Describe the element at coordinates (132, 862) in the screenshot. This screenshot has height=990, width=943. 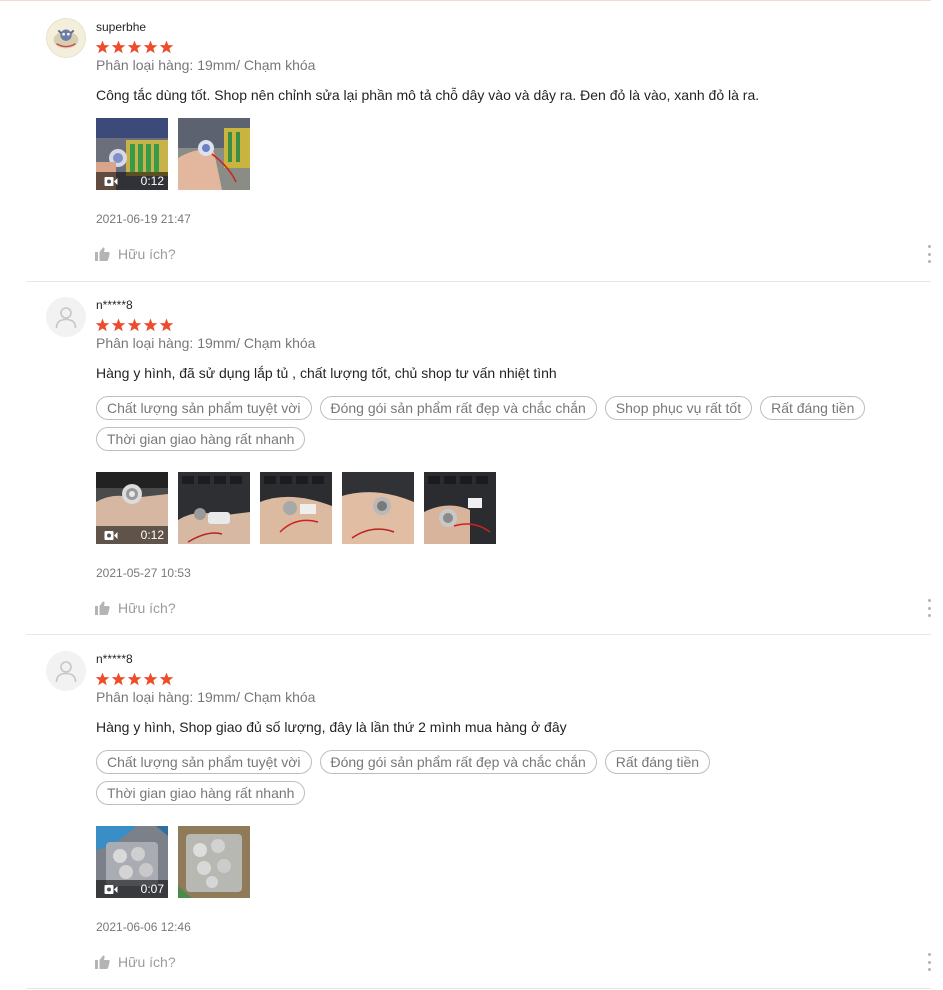
I see `video-thumbnail: 0:07` at that location.